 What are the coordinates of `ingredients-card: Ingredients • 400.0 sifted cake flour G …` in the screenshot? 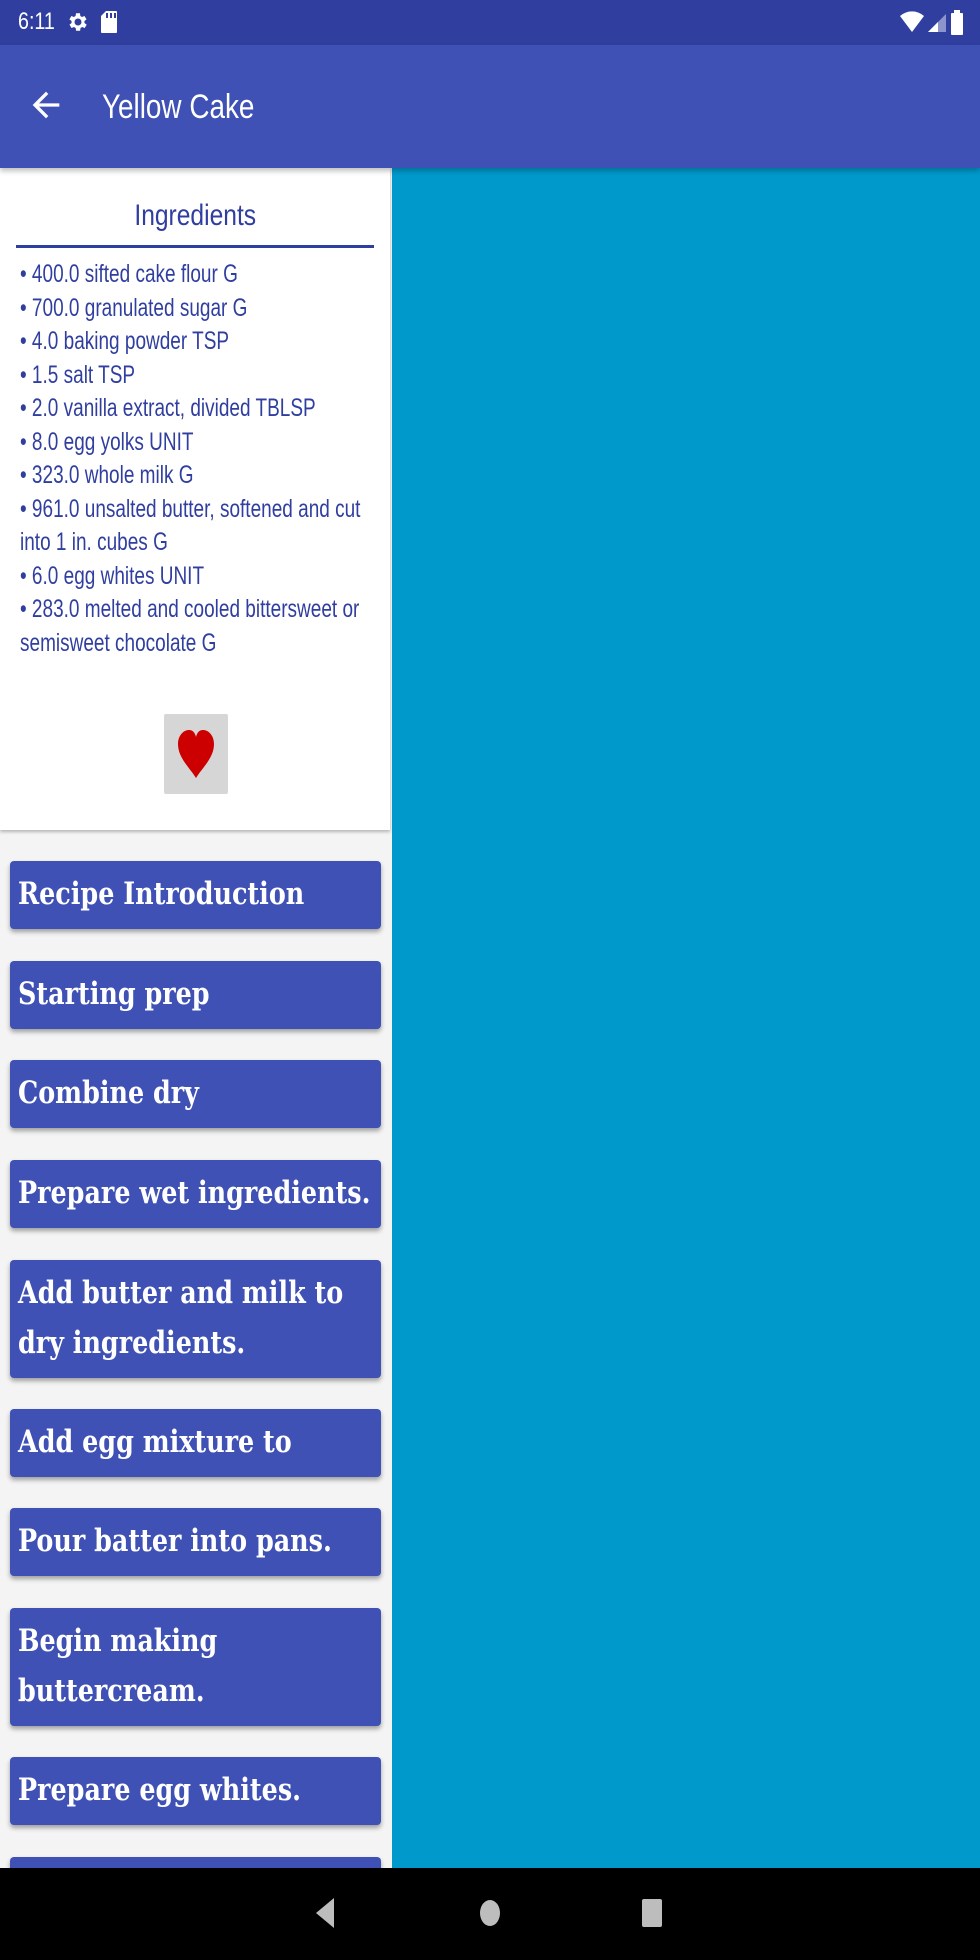 It's located at (195, 499).